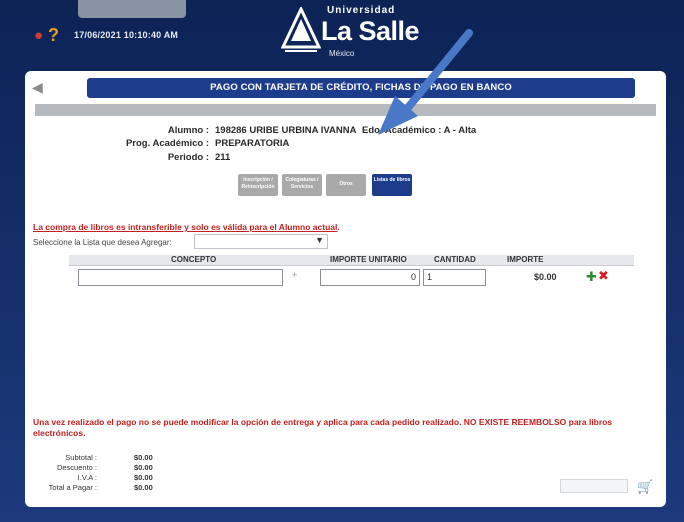 This screenshot has width=684, height=522. Describe the element at coordinates (180, 277) in the screenshot. I see `concepto-input` at that location.